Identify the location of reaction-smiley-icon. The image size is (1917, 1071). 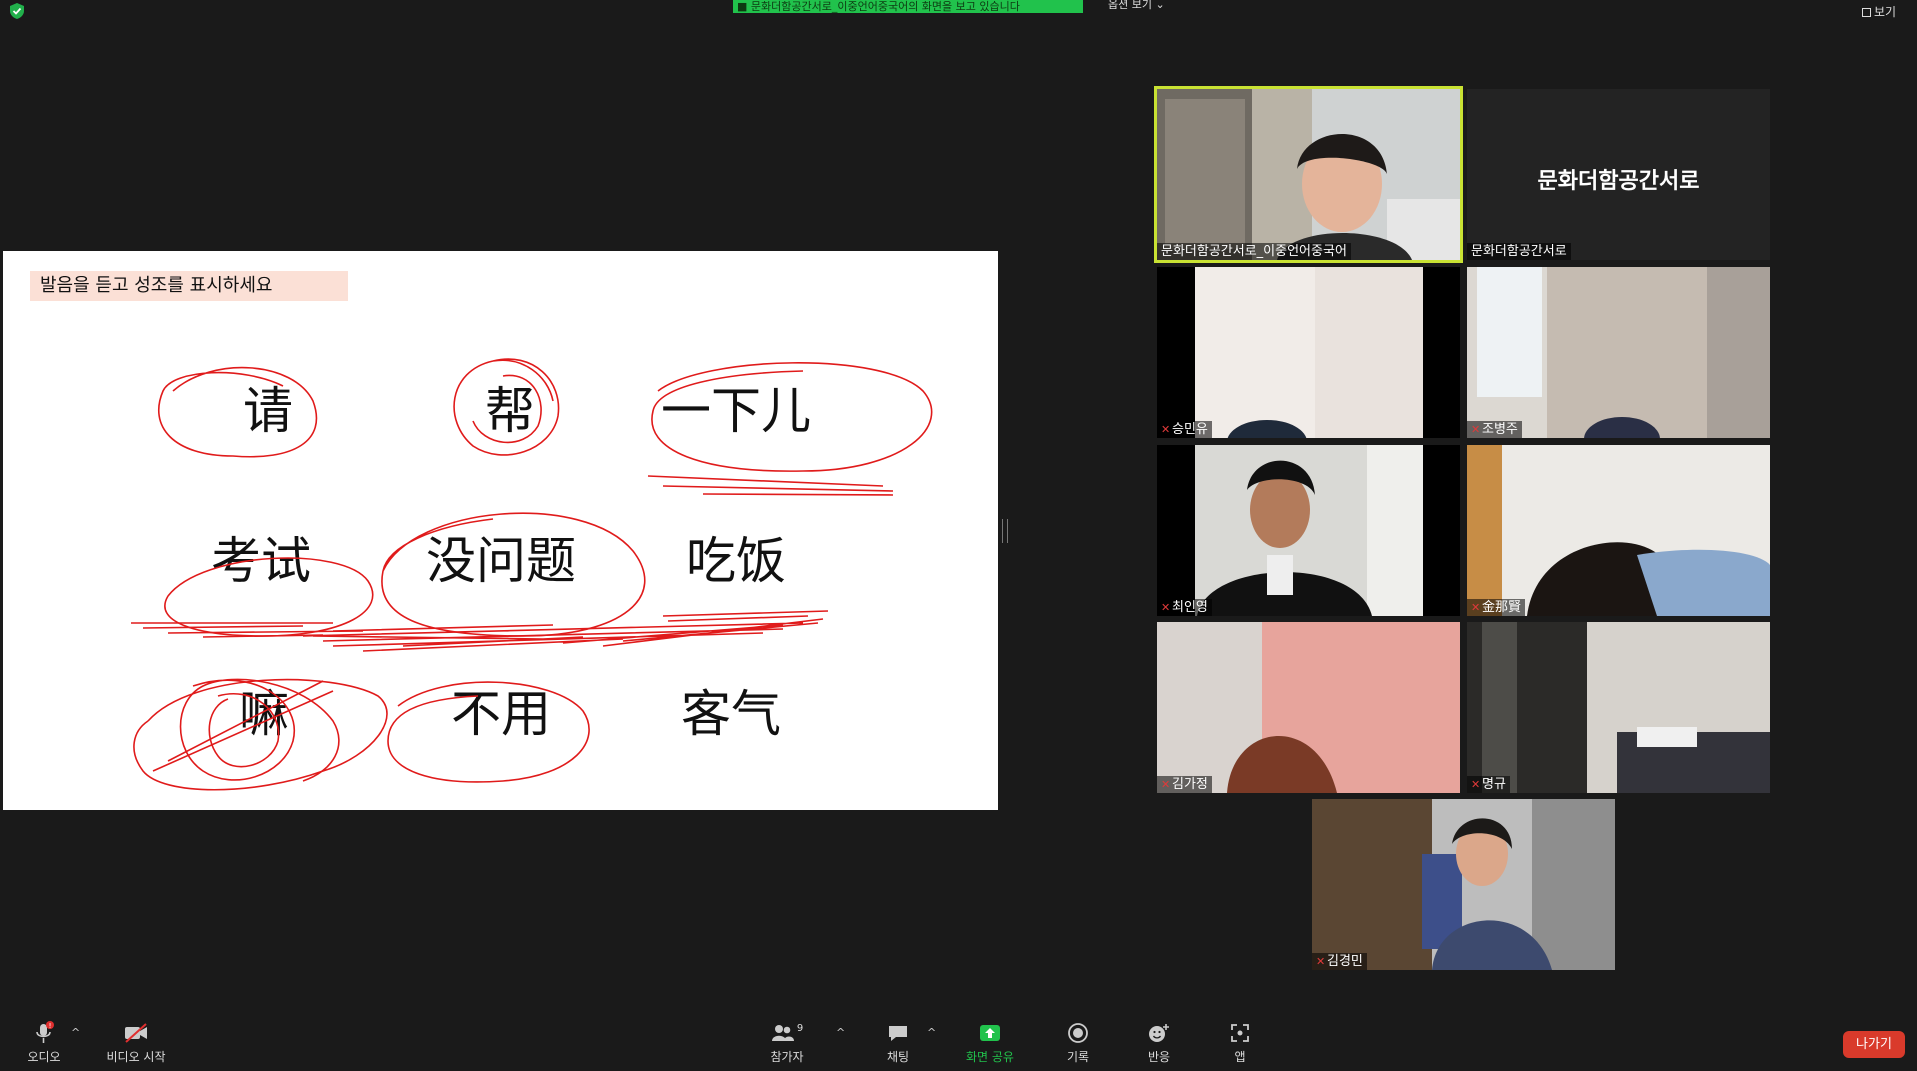
(1159, 1033).